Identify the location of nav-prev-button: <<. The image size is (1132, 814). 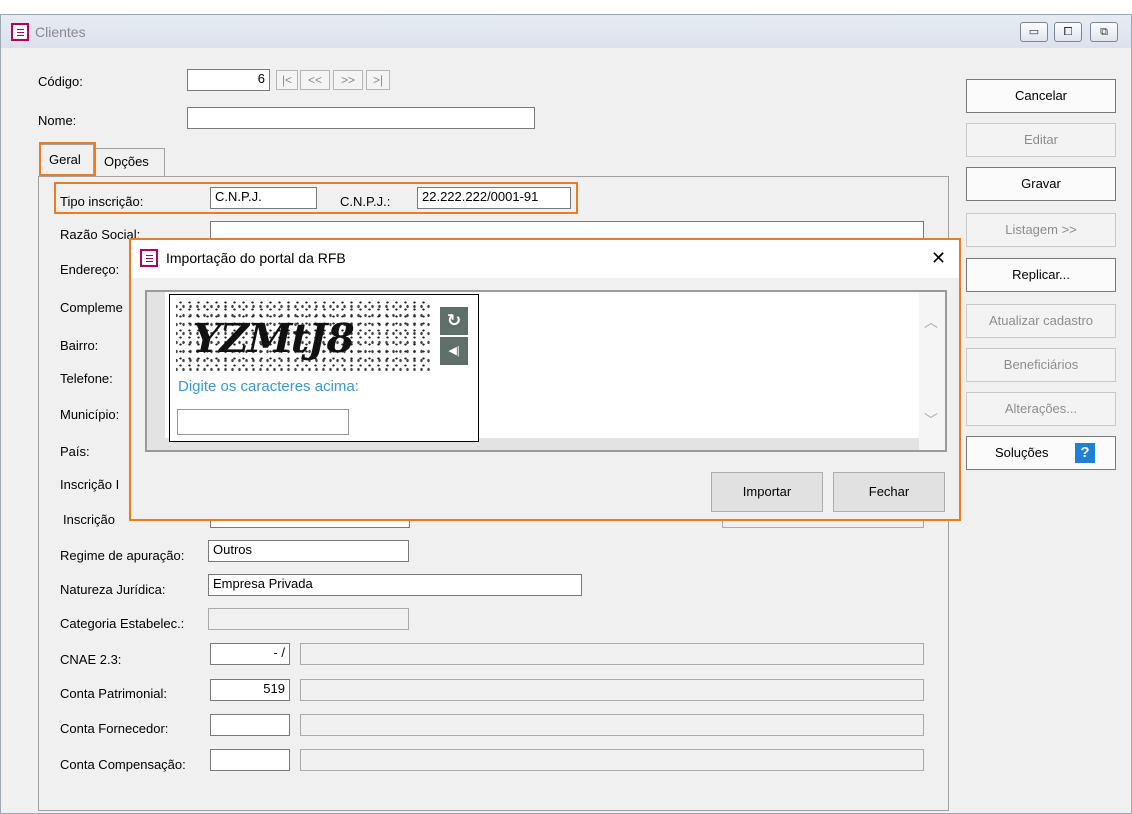
(315, 80).